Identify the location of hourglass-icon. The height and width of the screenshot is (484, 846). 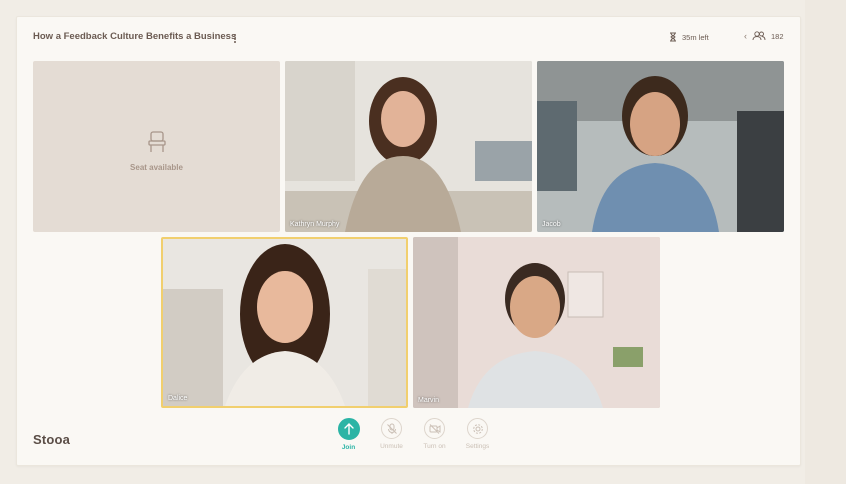
(673, 37).